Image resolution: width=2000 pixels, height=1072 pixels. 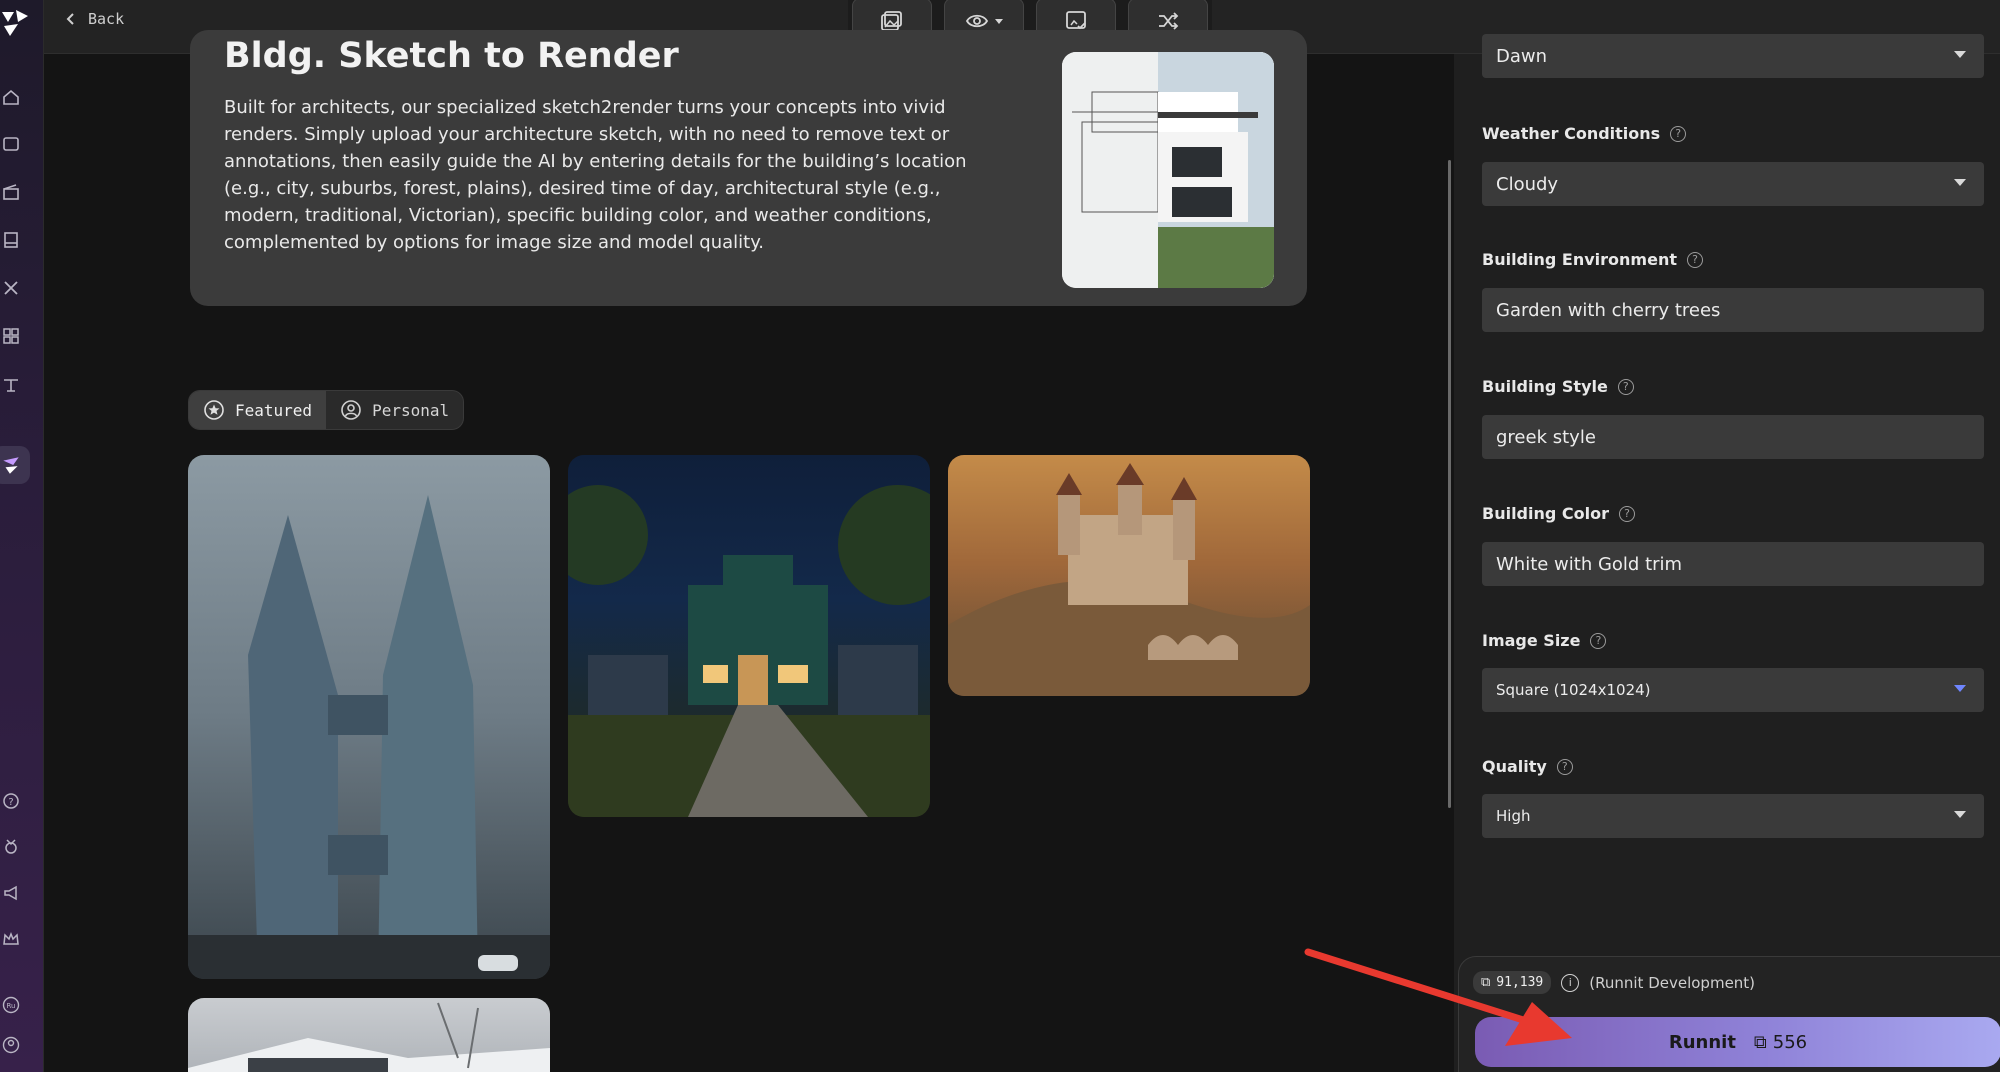 I want to click on page-title: Bldg. Sketch to Render, so click(x=451, y=56).